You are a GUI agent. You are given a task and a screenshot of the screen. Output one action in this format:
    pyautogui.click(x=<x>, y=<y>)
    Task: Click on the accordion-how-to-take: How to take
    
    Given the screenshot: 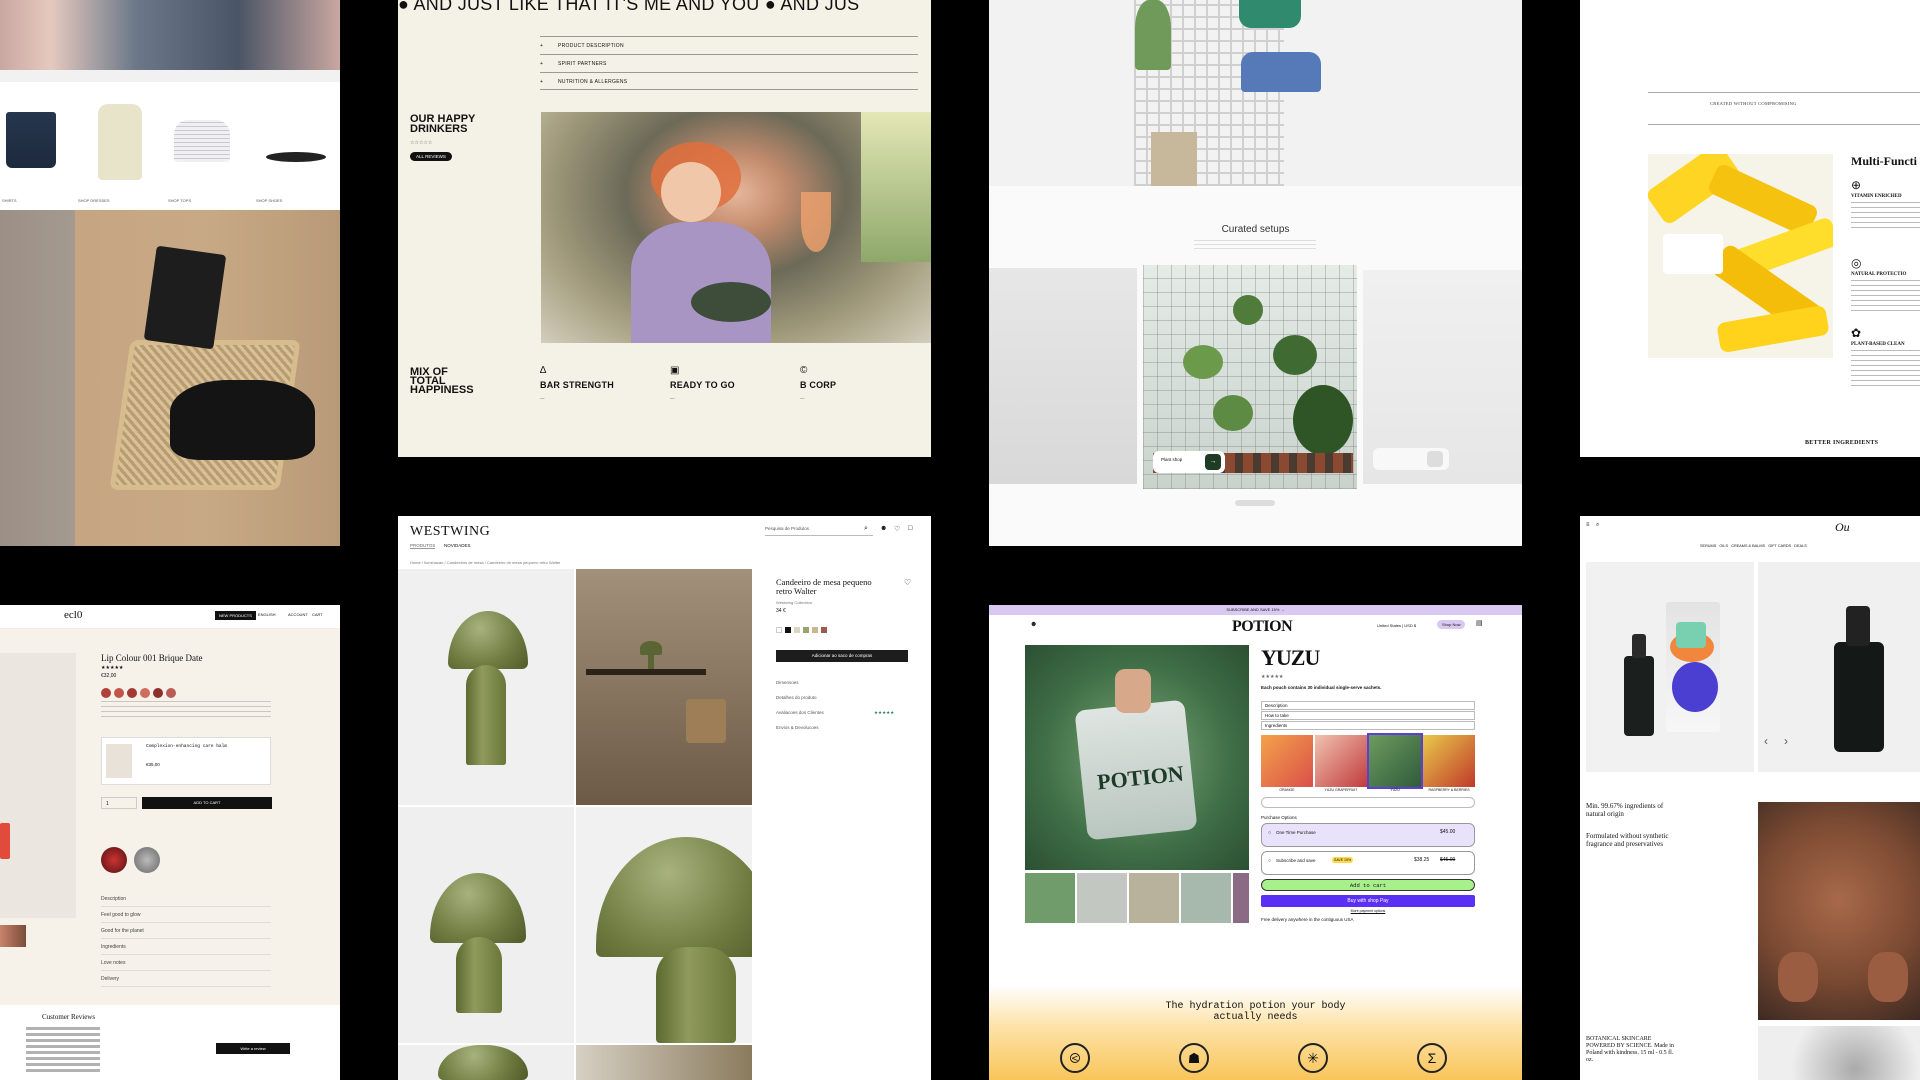 What is the action you would take?
    pyautogui.click(x=1368, y=715)
    